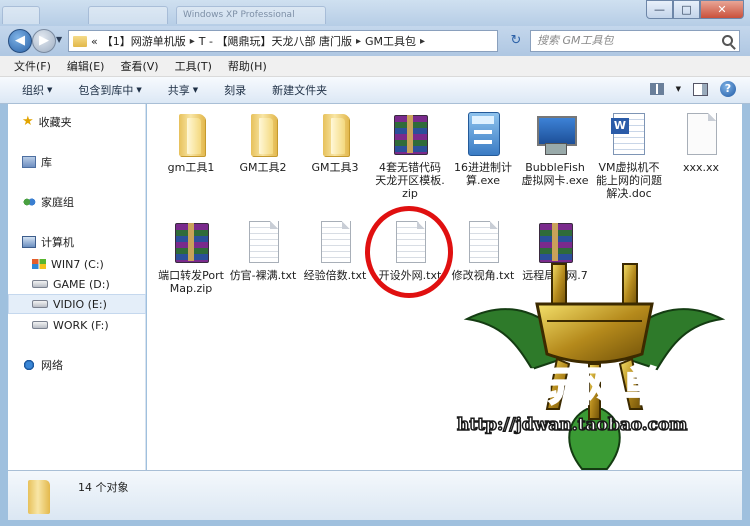  I want to click on address-bar: « 【1】网游单机版 ▸ T - 【飓鼎玩】天龙八部 唐门版 ▸ GM工具包 ▸, so click(283, 41).